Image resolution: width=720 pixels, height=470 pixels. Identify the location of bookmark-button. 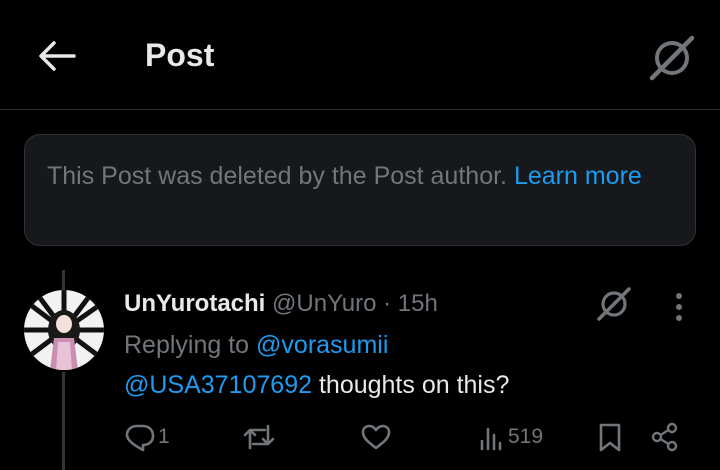
(610, 437).